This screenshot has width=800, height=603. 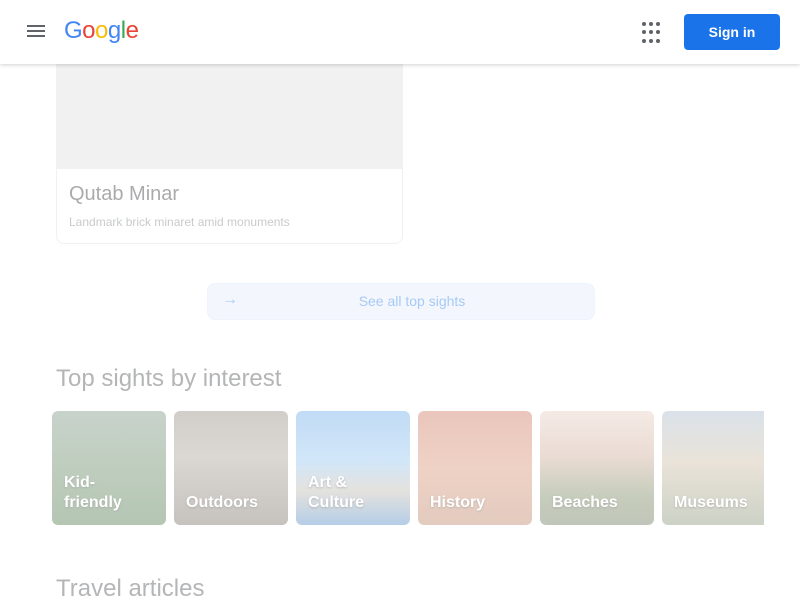 What do you see at coordinates (732, 32) in the screenshot?
I see `sign-in-button: Sign in` at bounding box center [732, 32].